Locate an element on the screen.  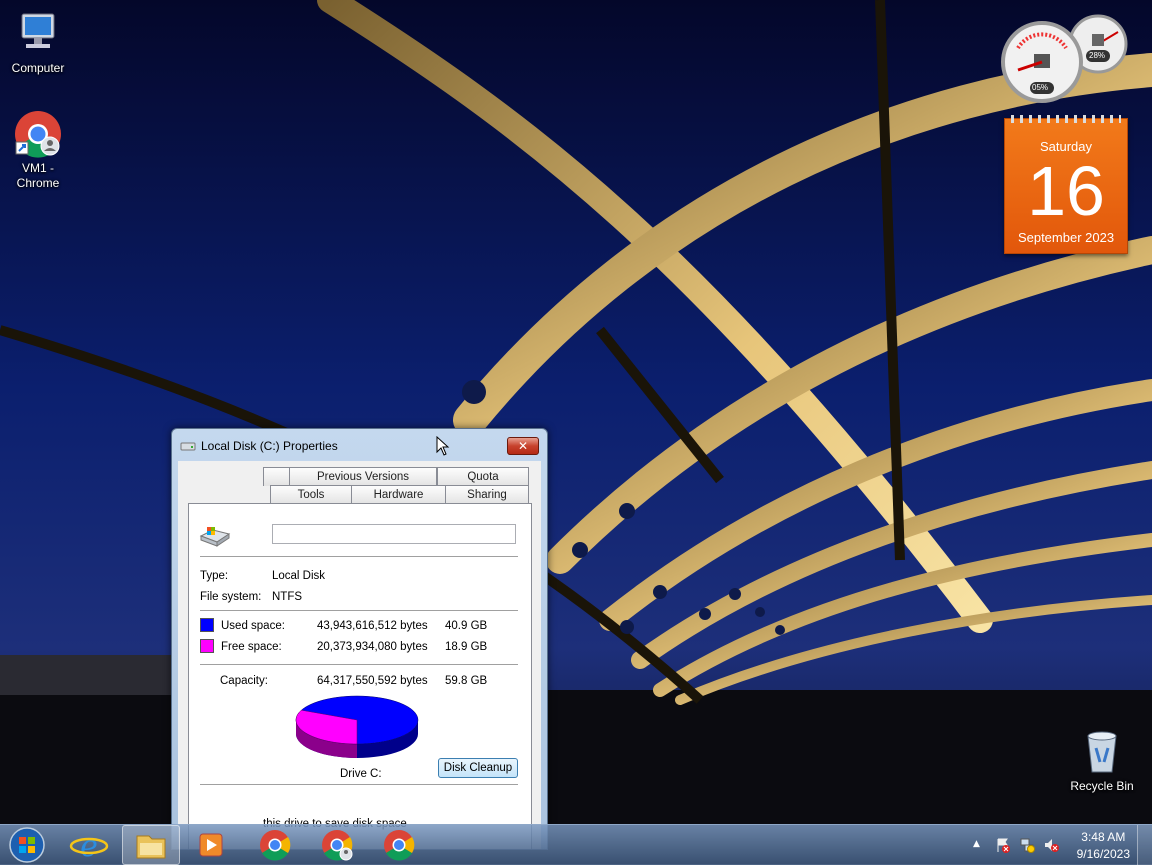
disk-usage-pie is located at coordinates (357, 726).